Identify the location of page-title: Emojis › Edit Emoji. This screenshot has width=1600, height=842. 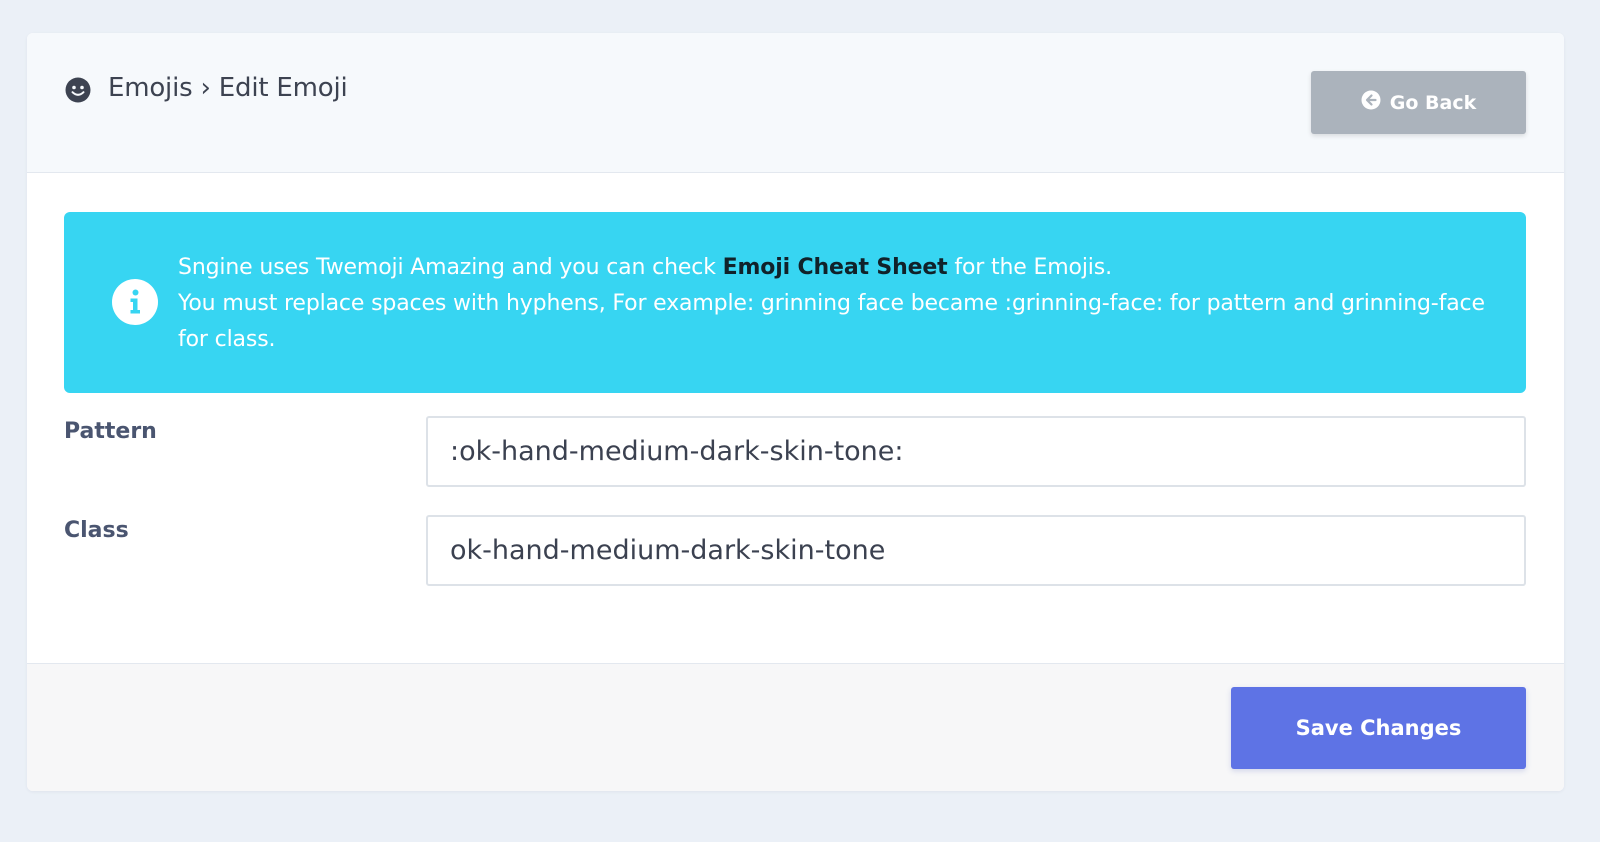
(228, 88).